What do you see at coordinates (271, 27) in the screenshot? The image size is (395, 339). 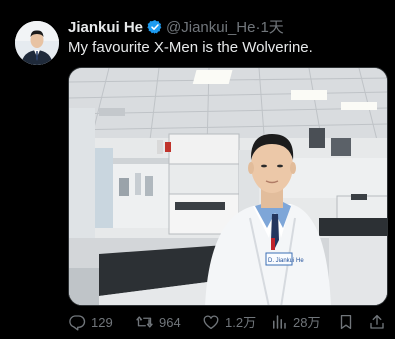 I see `timestamp: 1天` at bounding box center [271, 27].